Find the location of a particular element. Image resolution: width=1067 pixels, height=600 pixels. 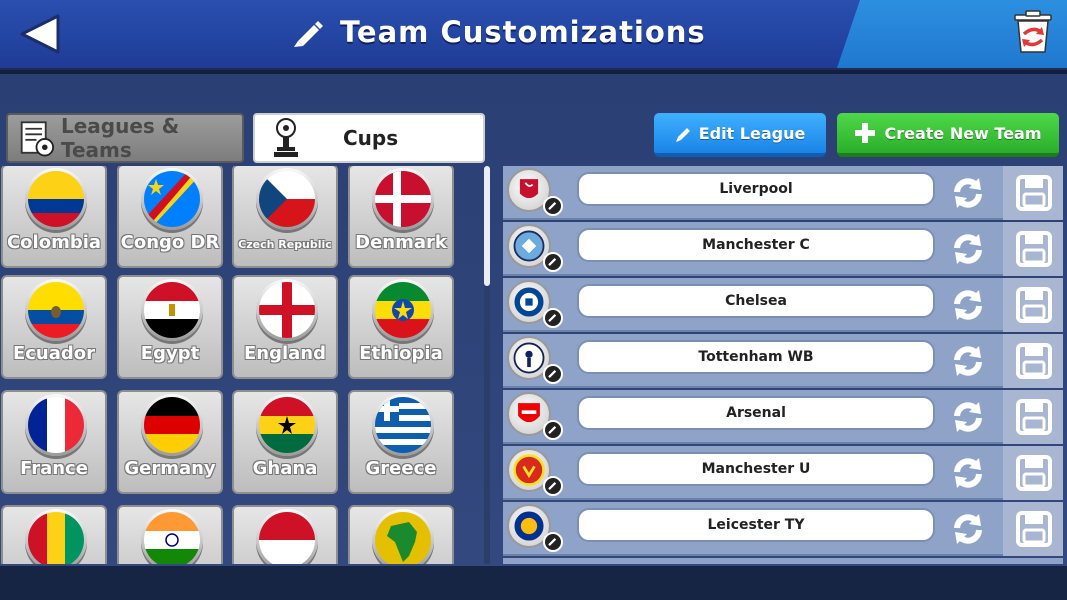

country-egypt: Egypt is located at coordinates (170, 327).